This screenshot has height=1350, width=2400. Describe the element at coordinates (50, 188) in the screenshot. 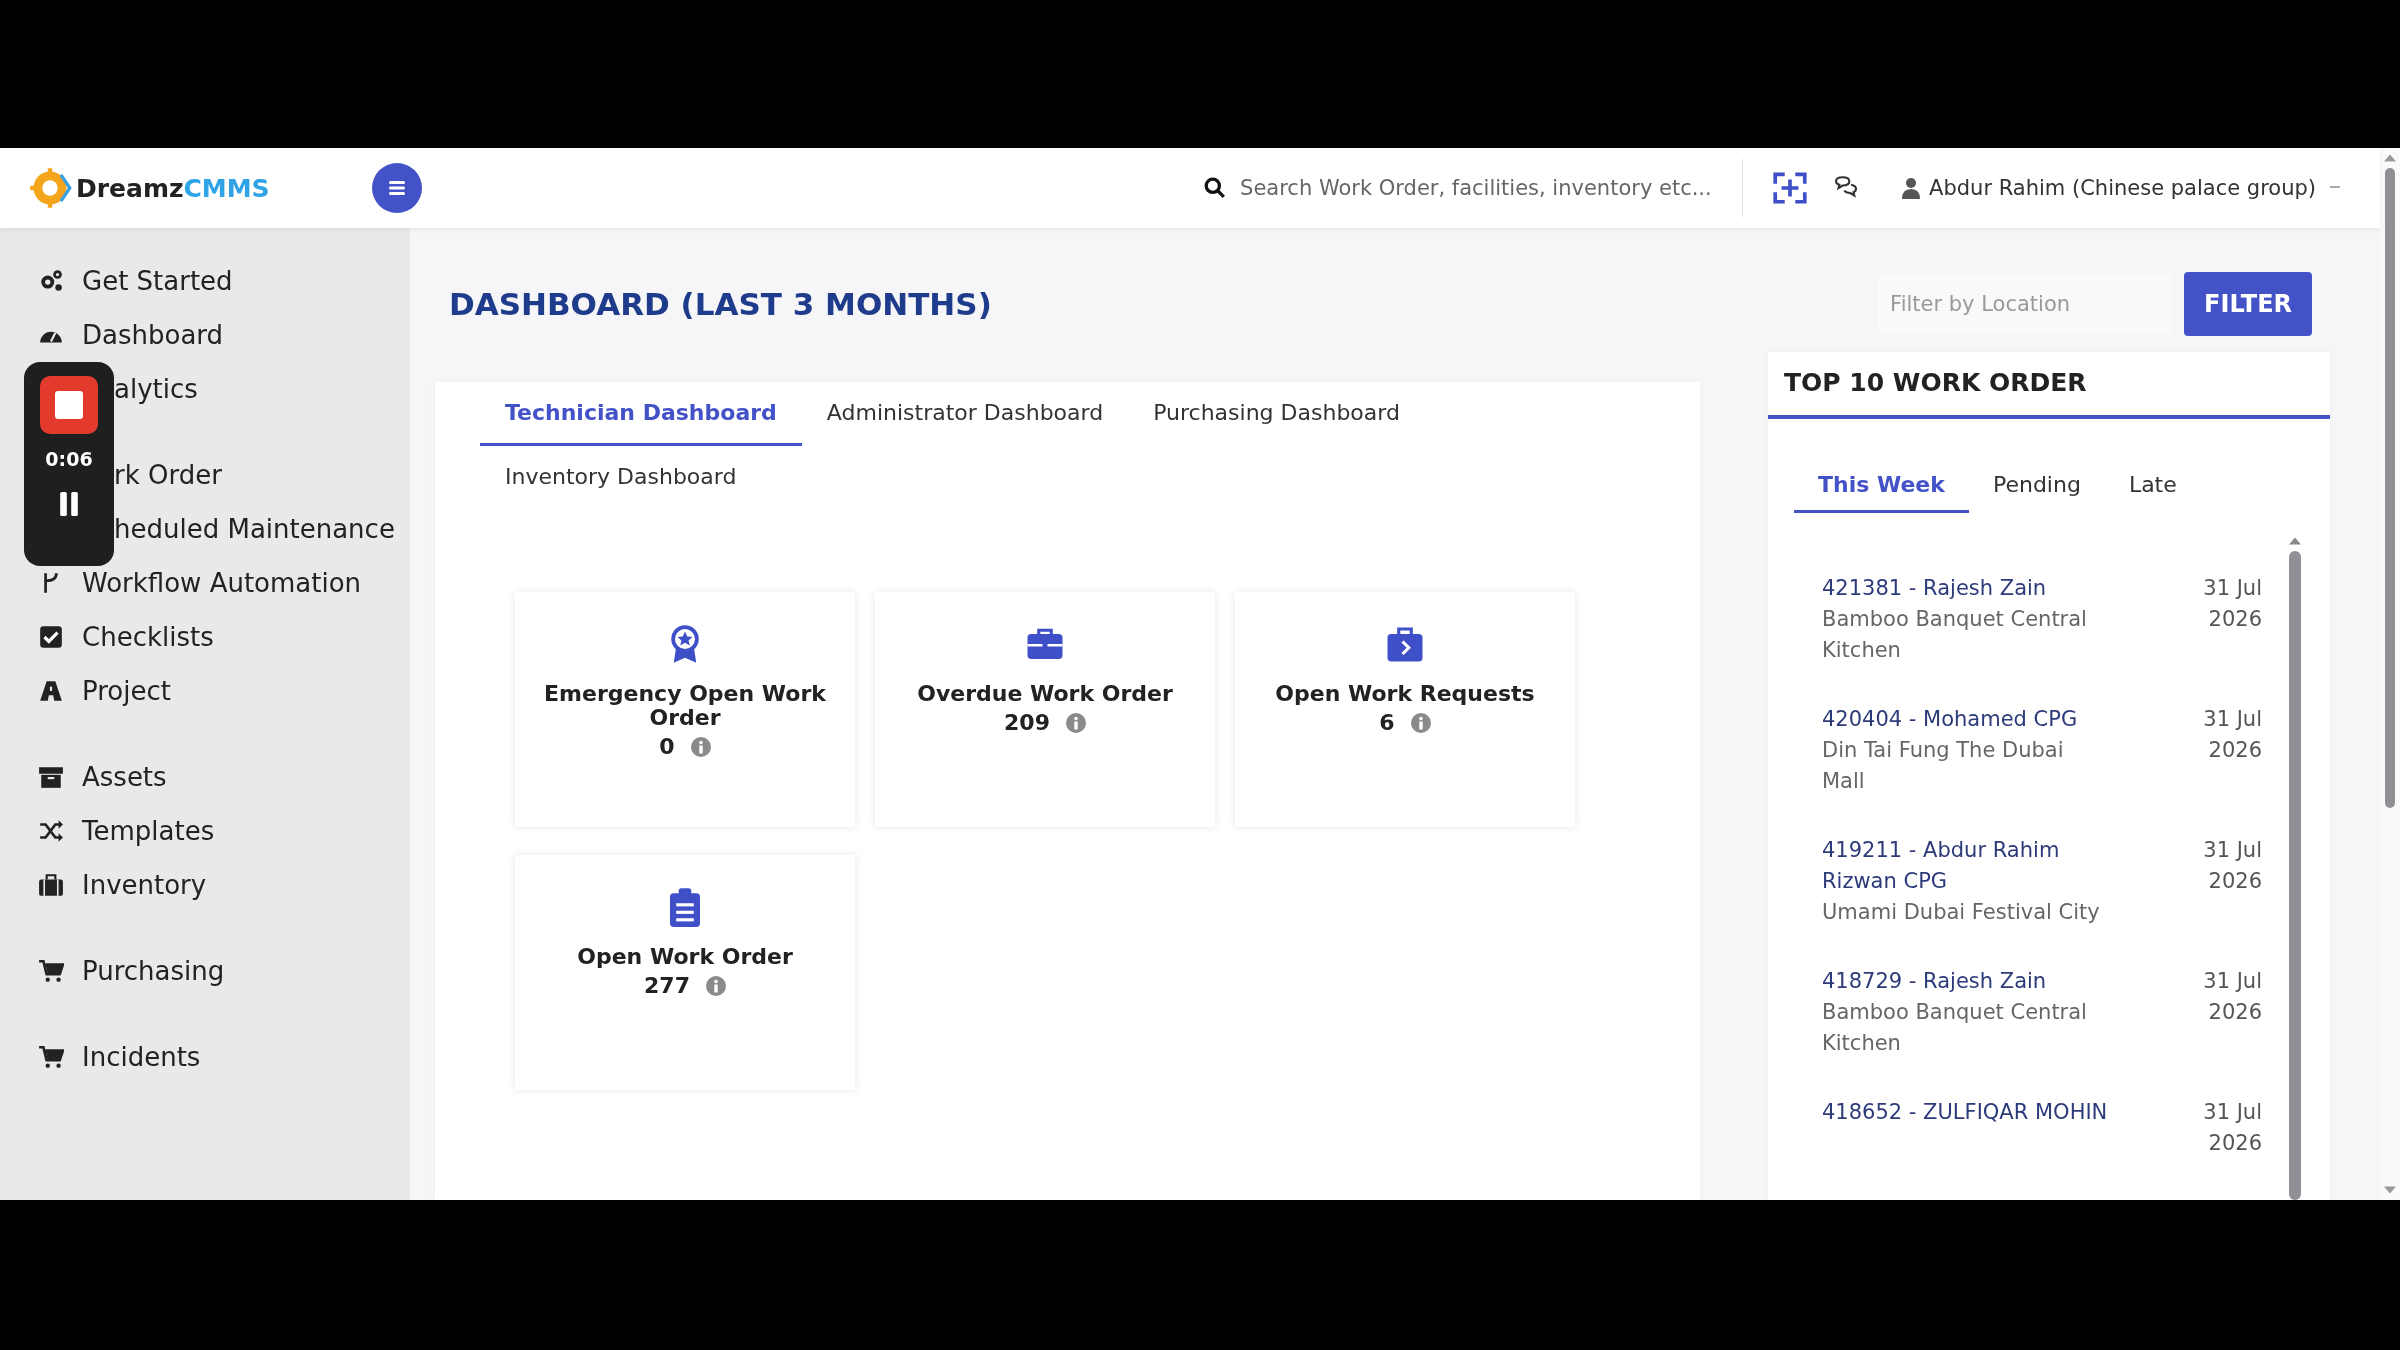

I see `logo-icon` at that location.